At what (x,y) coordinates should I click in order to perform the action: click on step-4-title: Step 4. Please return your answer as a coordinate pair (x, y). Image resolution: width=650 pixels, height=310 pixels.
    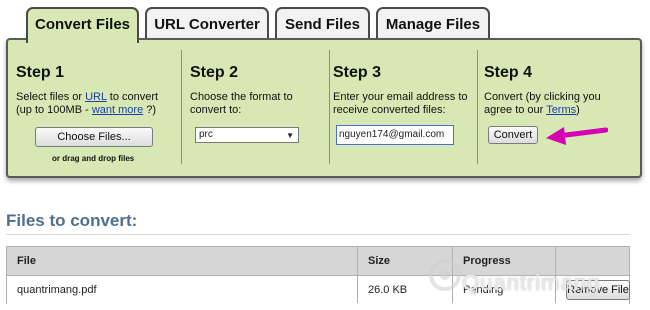
    Looking at the image, I should click on (508, 72).